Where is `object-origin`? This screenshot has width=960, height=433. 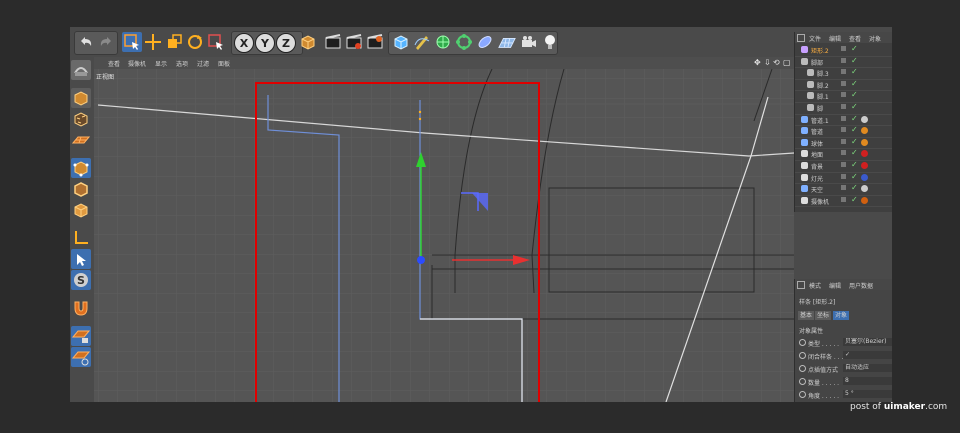 object-origin is located at coordinates (421, 260).